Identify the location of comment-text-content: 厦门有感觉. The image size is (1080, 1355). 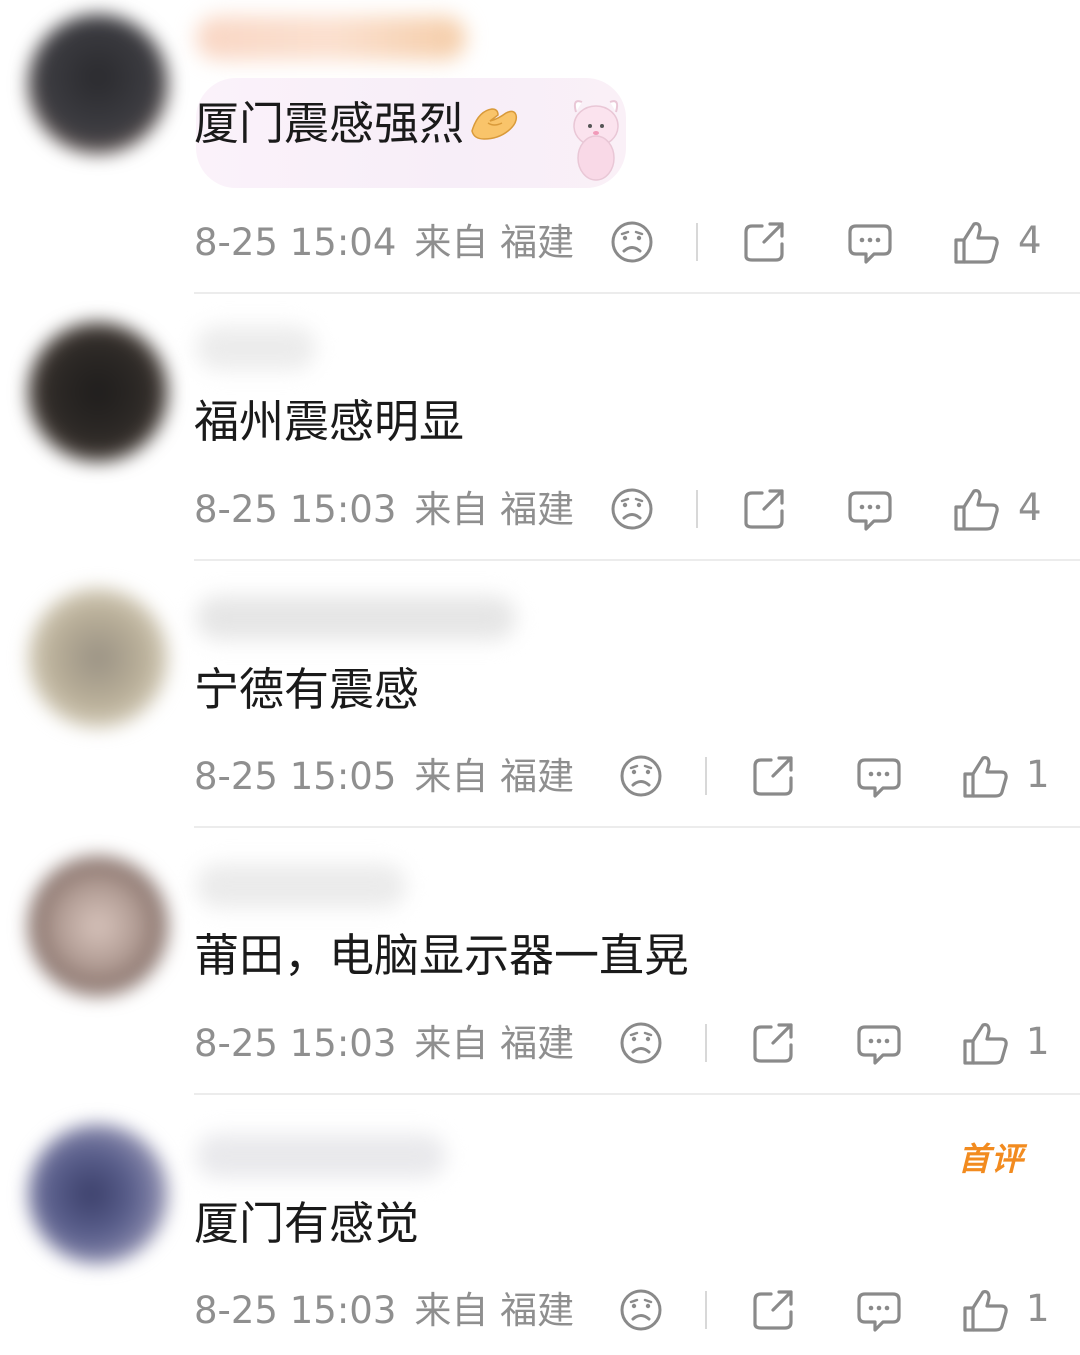
(307, 1223).